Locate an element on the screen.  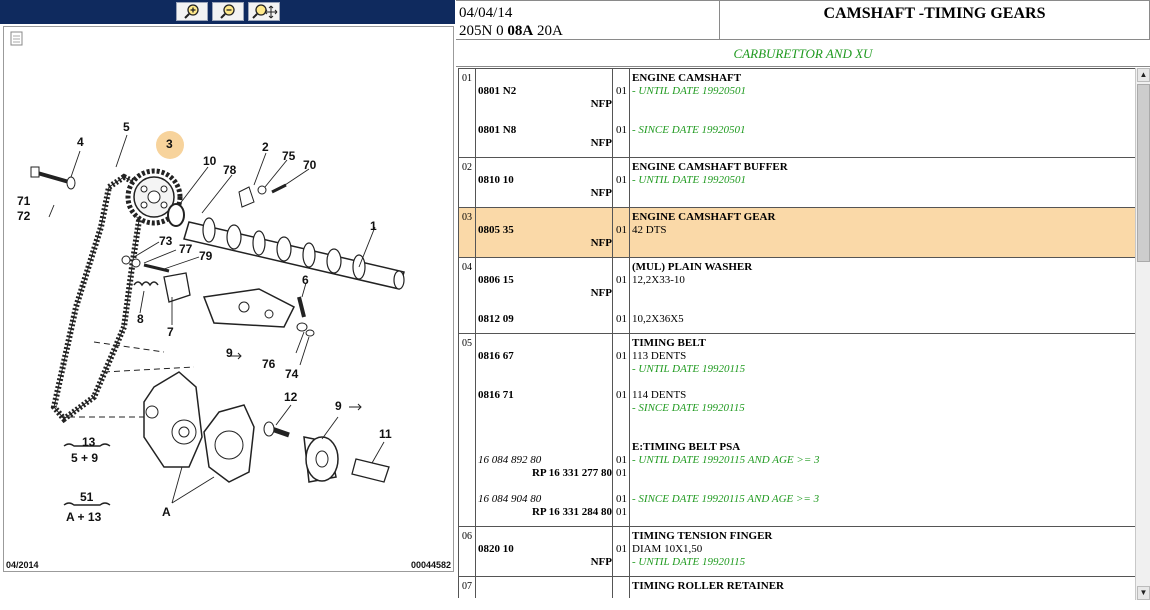
part-reference: 0801 N2 is located at coordinates (497, 91).